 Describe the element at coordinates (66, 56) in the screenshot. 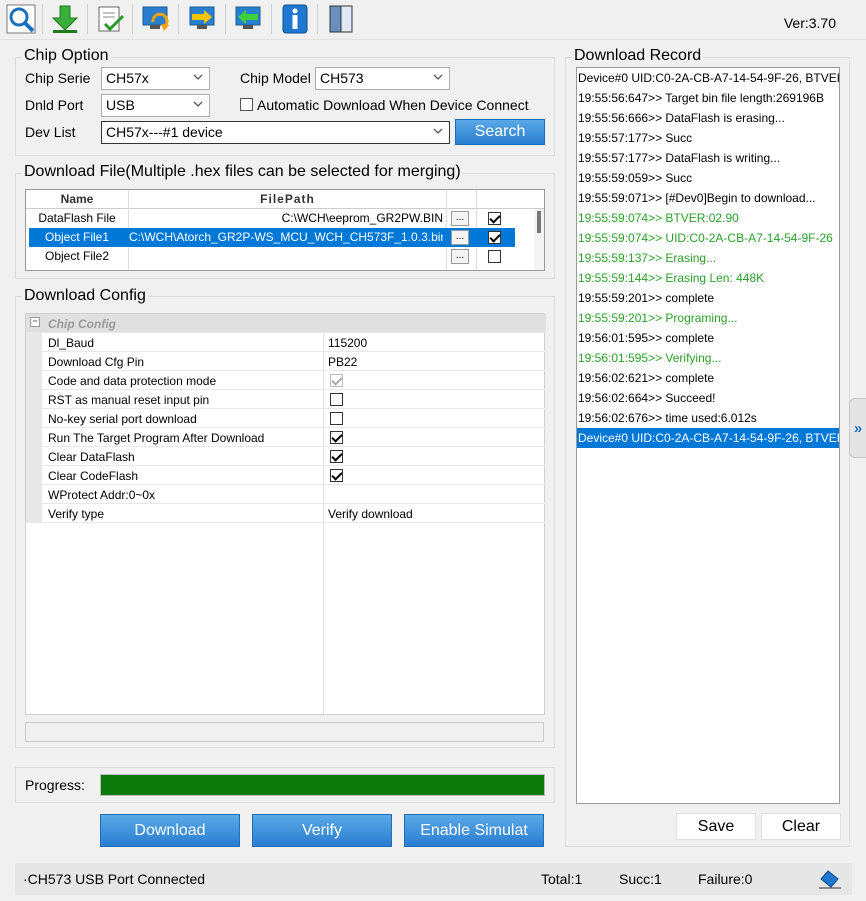

I see `chip-option-title: Chip Option` at that location.